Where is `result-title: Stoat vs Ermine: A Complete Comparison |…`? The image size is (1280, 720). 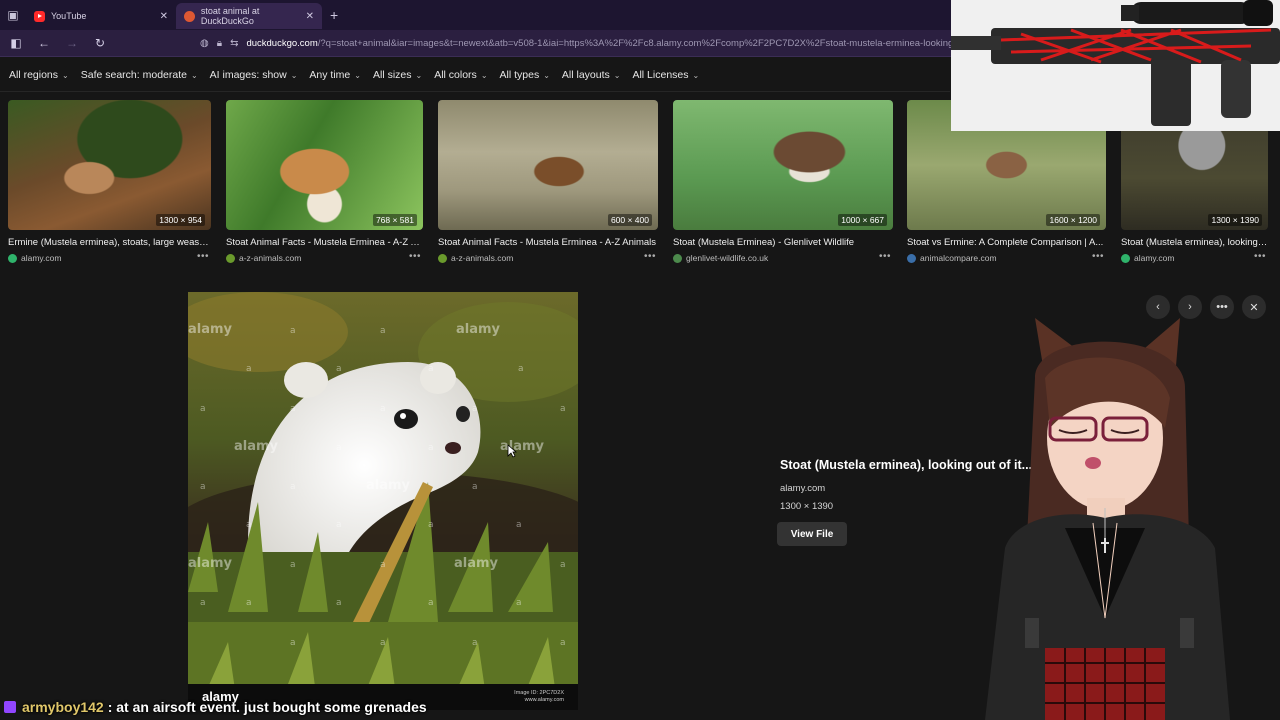
result-title: Stoat vs Ermine: A Complete Comparison |… is located at coordinates (1006, 242).